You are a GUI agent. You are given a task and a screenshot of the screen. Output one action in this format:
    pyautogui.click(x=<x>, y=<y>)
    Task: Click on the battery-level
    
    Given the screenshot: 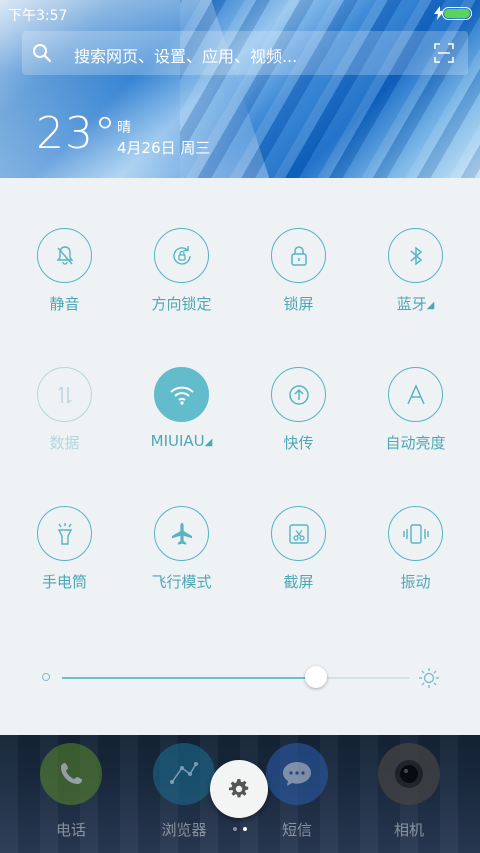 What is the action you would take?
    pyautogui.click(x=457, y=13)
    